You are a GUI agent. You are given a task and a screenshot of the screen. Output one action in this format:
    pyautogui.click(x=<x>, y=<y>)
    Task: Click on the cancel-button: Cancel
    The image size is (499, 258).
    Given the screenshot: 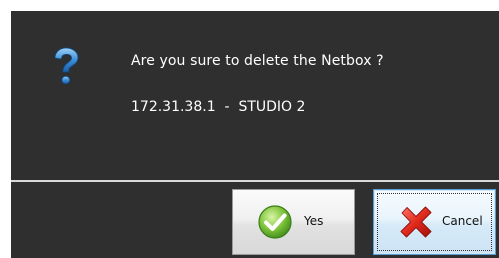 What is the action you would take?
    pyautogui.click(x=434, y=222)
    